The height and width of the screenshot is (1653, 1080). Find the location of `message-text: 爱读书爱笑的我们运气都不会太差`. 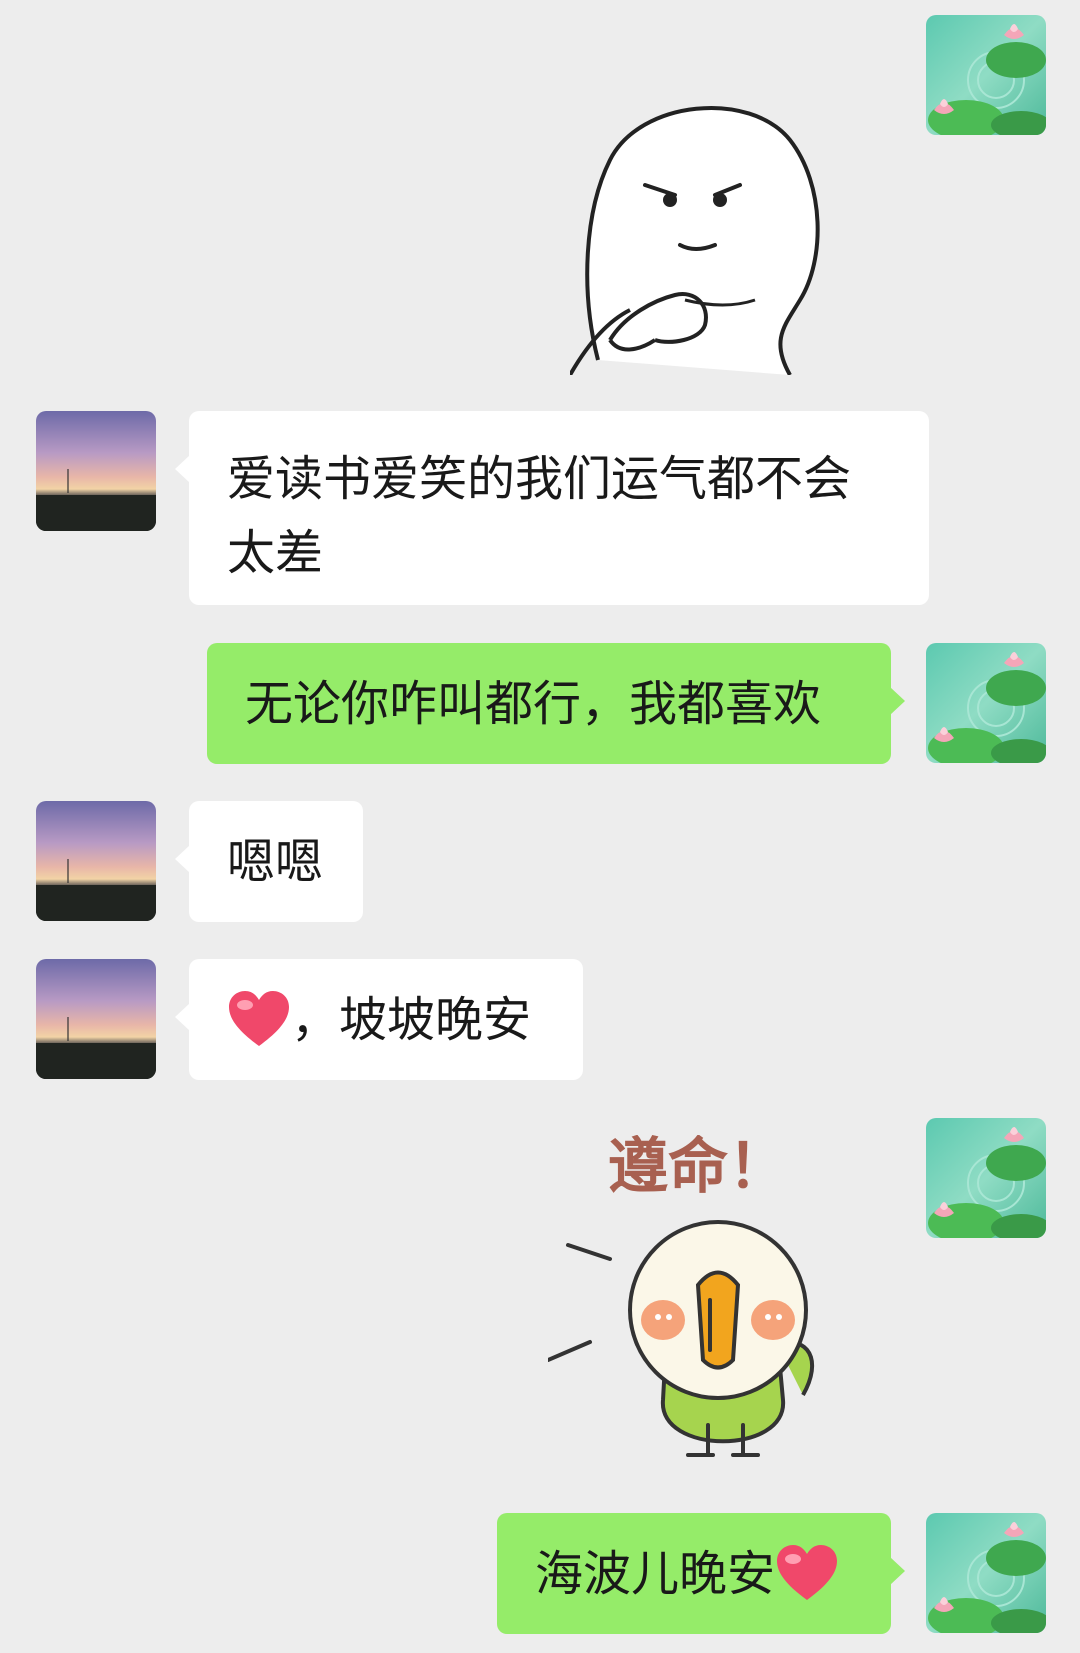

message-text: 爱读书爱笑的我们运气都不会太差 is located at coordinates (539, 516).